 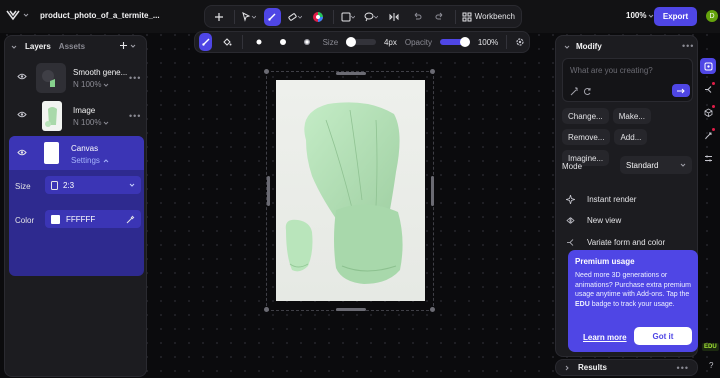 What do you see at coordinates (640, 15) in the screenshot?
I see `zoom-dropdown: 100%` at bounding box center [640, 15].